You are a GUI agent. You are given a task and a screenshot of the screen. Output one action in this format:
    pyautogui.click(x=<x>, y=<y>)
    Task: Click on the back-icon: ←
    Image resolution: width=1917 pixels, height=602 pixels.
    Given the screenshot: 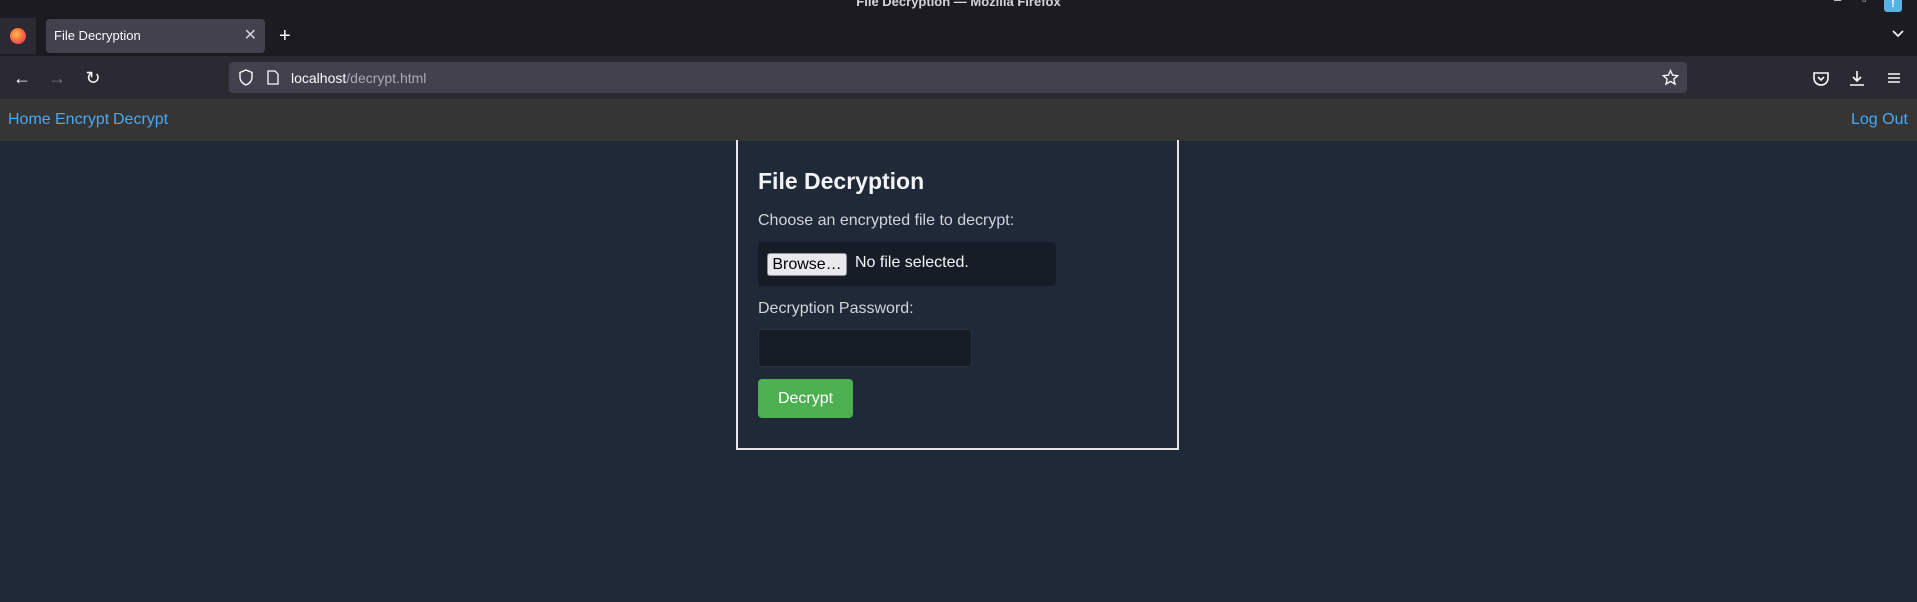 What is the action you would take?
    pyautogui.click(x=22, y=78)
    